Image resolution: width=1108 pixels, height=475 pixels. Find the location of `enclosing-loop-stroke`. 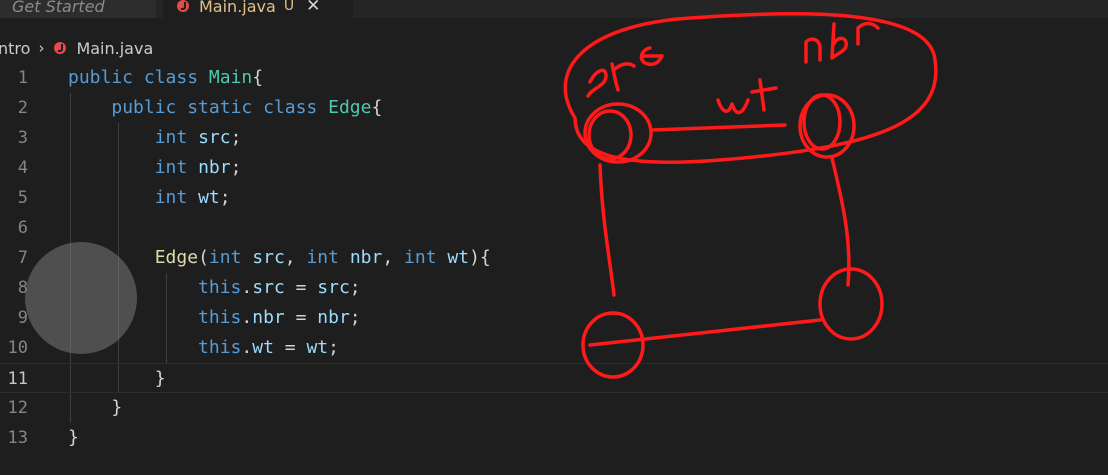

enclosing-loop-stroke is located at coordinates (750, 88).